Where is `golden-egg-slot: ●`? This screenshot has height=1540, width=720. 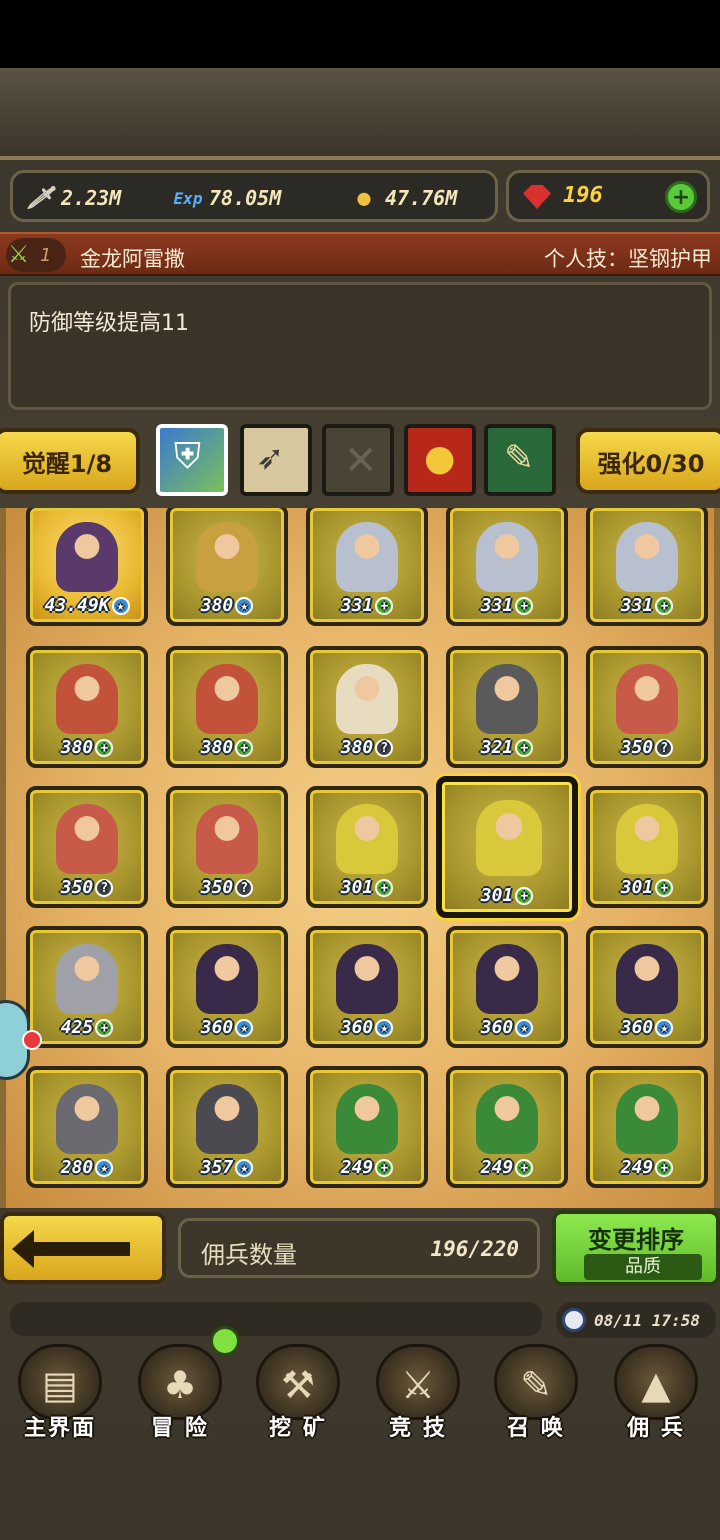
golden-egg-slot: ● is located at coordinates (440, 460).